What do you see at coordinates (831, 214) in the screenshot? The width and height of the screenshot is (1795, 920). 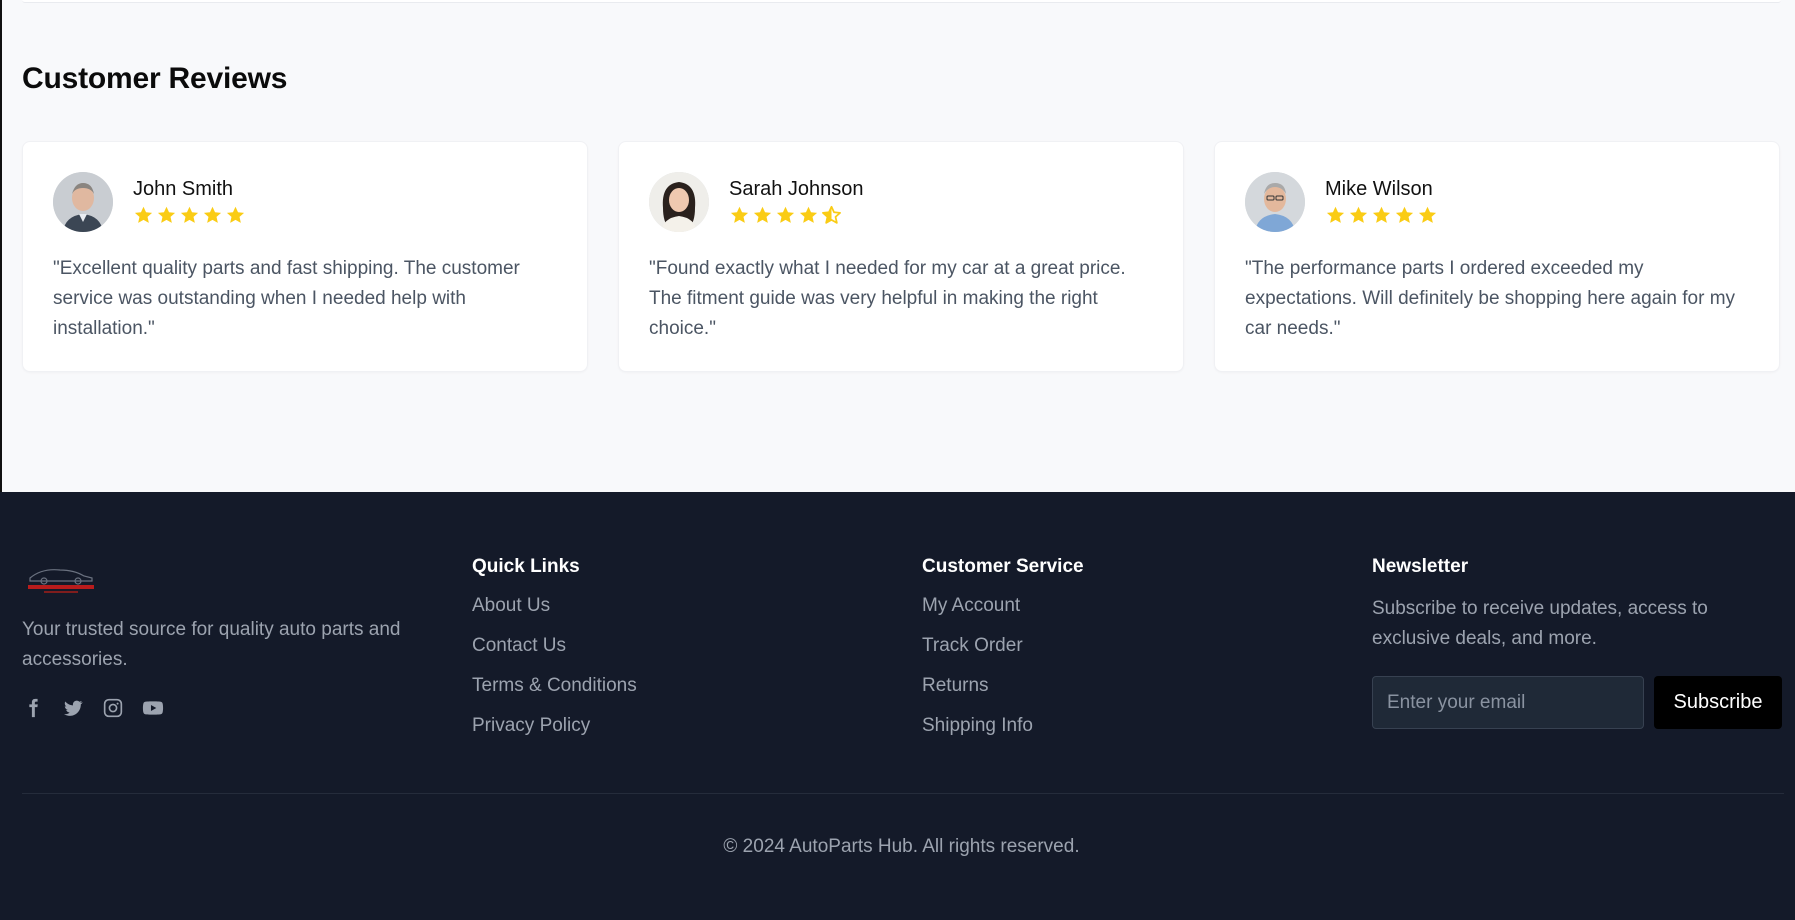 I see `half-star-icon` at bounding box center [831, 214].